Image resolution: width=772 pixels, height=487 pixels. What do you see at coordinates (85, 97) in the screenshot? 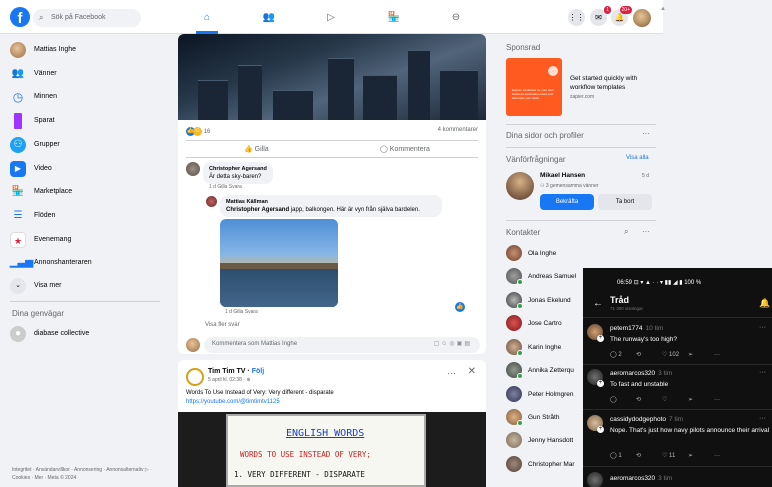
I see `sidebar-item-memories: ◷ Minnen` at bounding box center [85, 97].